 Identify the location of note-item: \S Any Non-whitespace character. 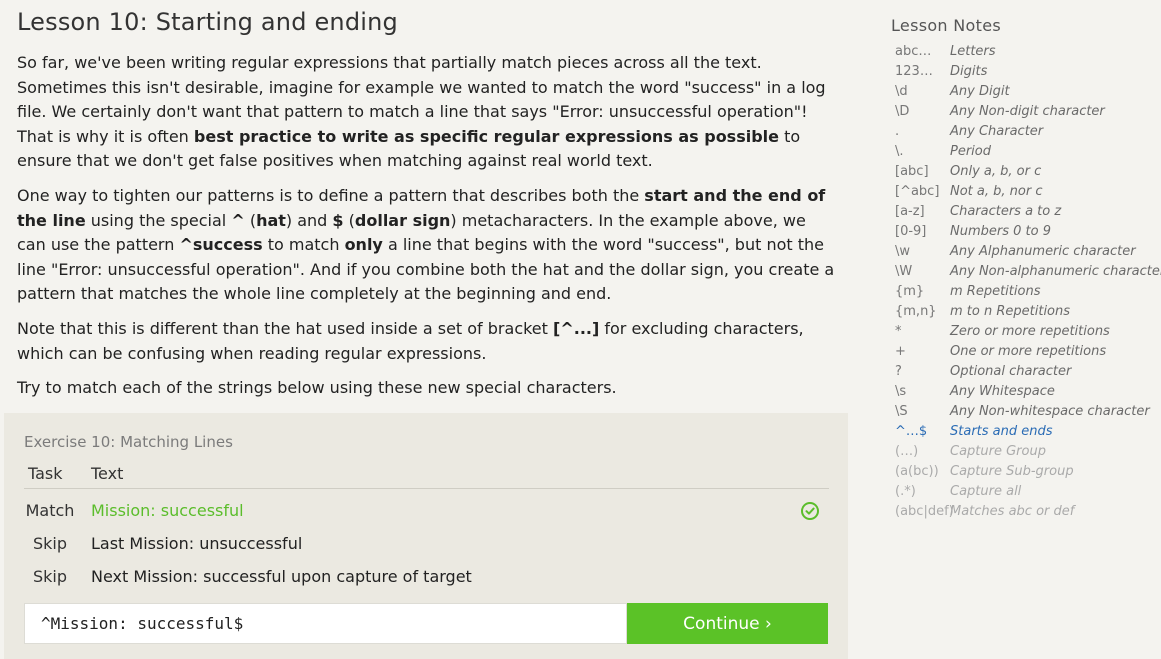
(1028, 412).